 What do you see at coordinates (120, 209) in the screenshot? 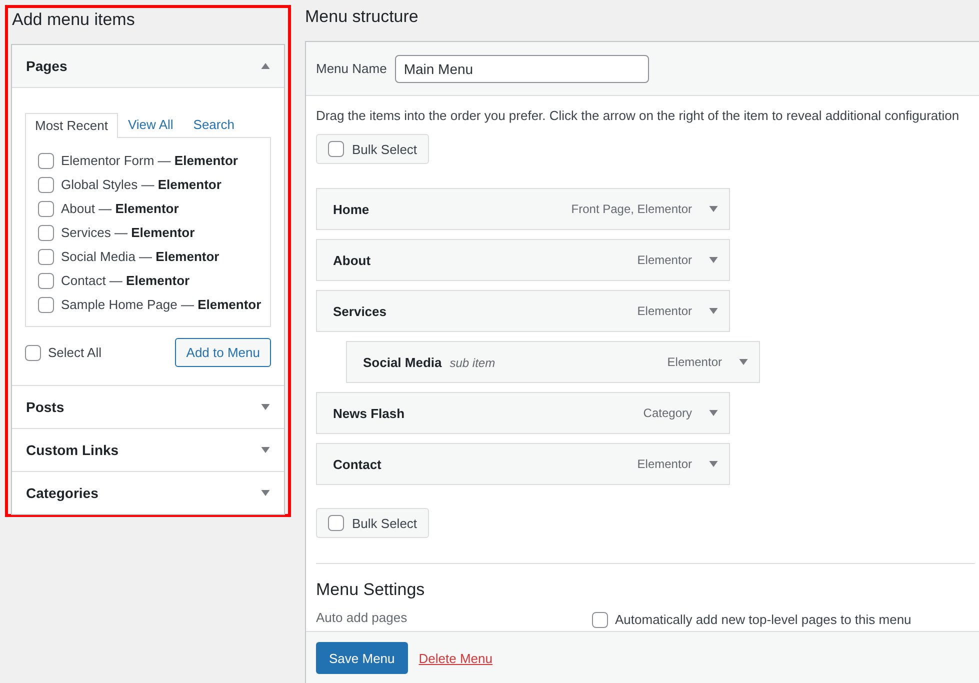
I see `page-label: About — Elementor` at bounding box center [120, 209].